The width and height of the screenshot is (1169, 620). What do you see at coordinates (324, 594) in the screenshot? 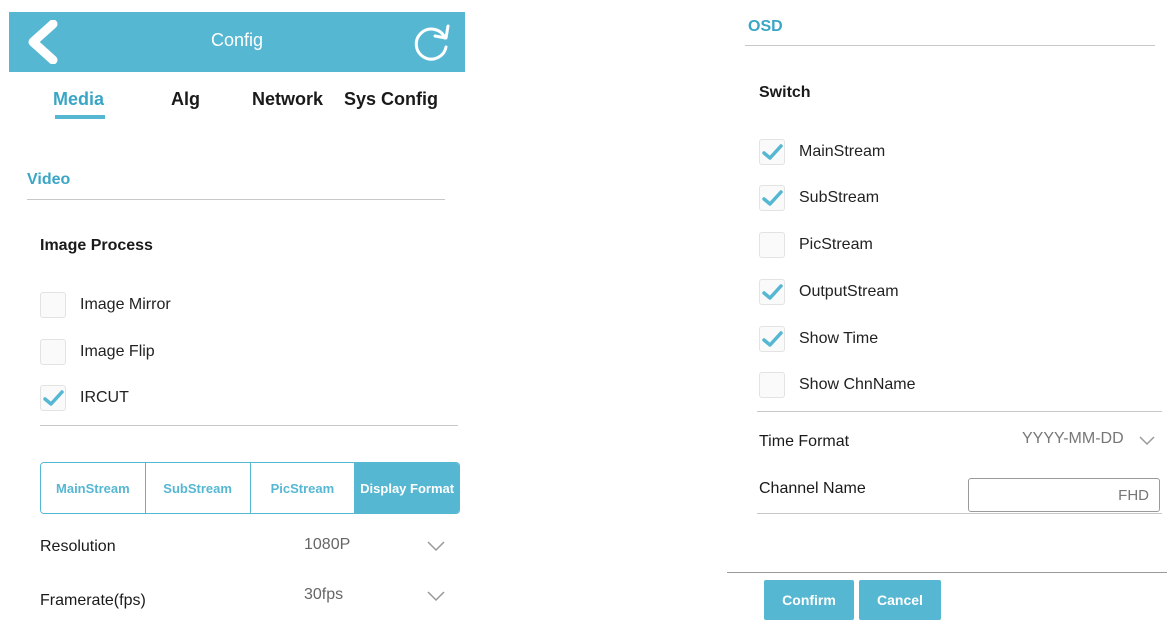
I see `framerate-value: 30fps` at bounding box center [324, 594].